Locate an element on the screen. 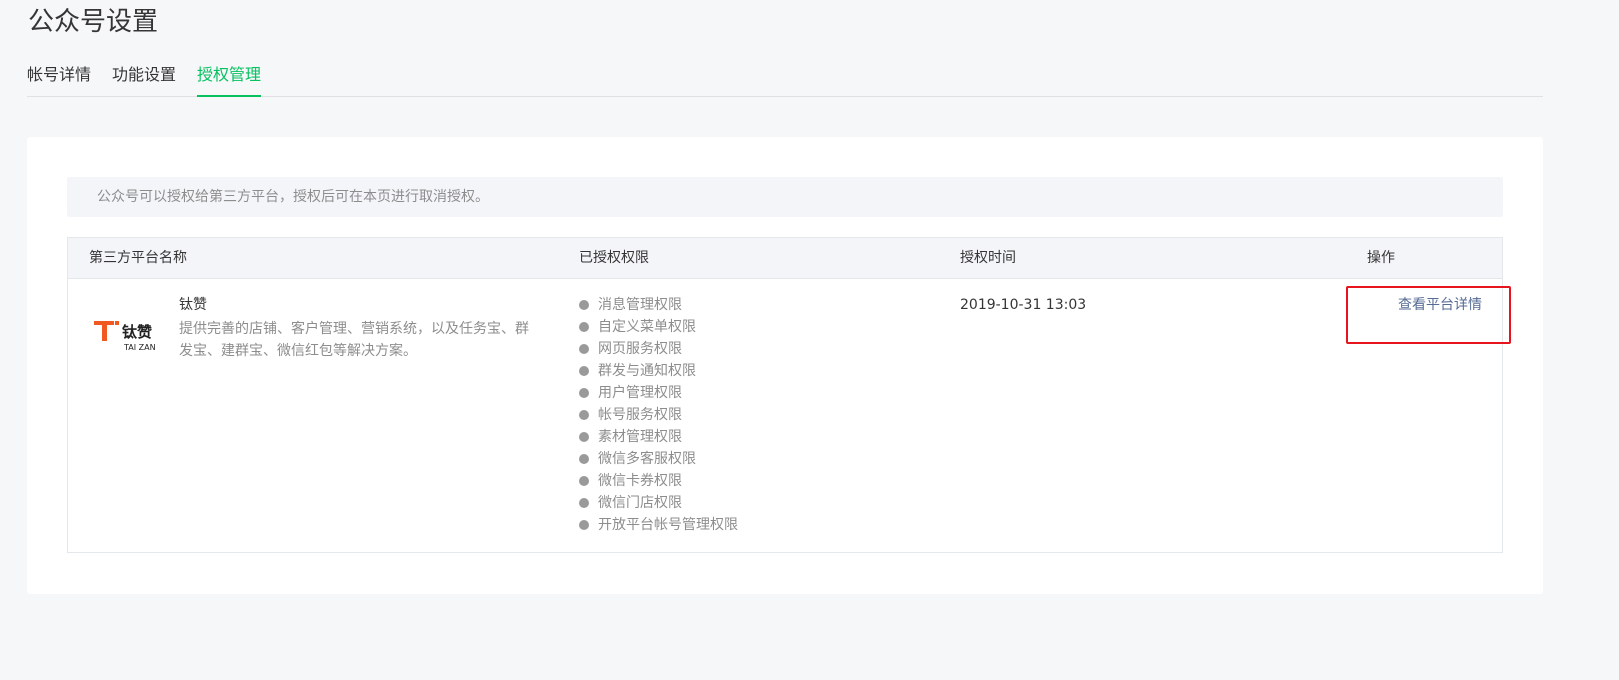 This screenshot has height=680, width=1619. taizan-logo-icon: 钛赞 TAI ZAN is located at coordinates (128, 337).